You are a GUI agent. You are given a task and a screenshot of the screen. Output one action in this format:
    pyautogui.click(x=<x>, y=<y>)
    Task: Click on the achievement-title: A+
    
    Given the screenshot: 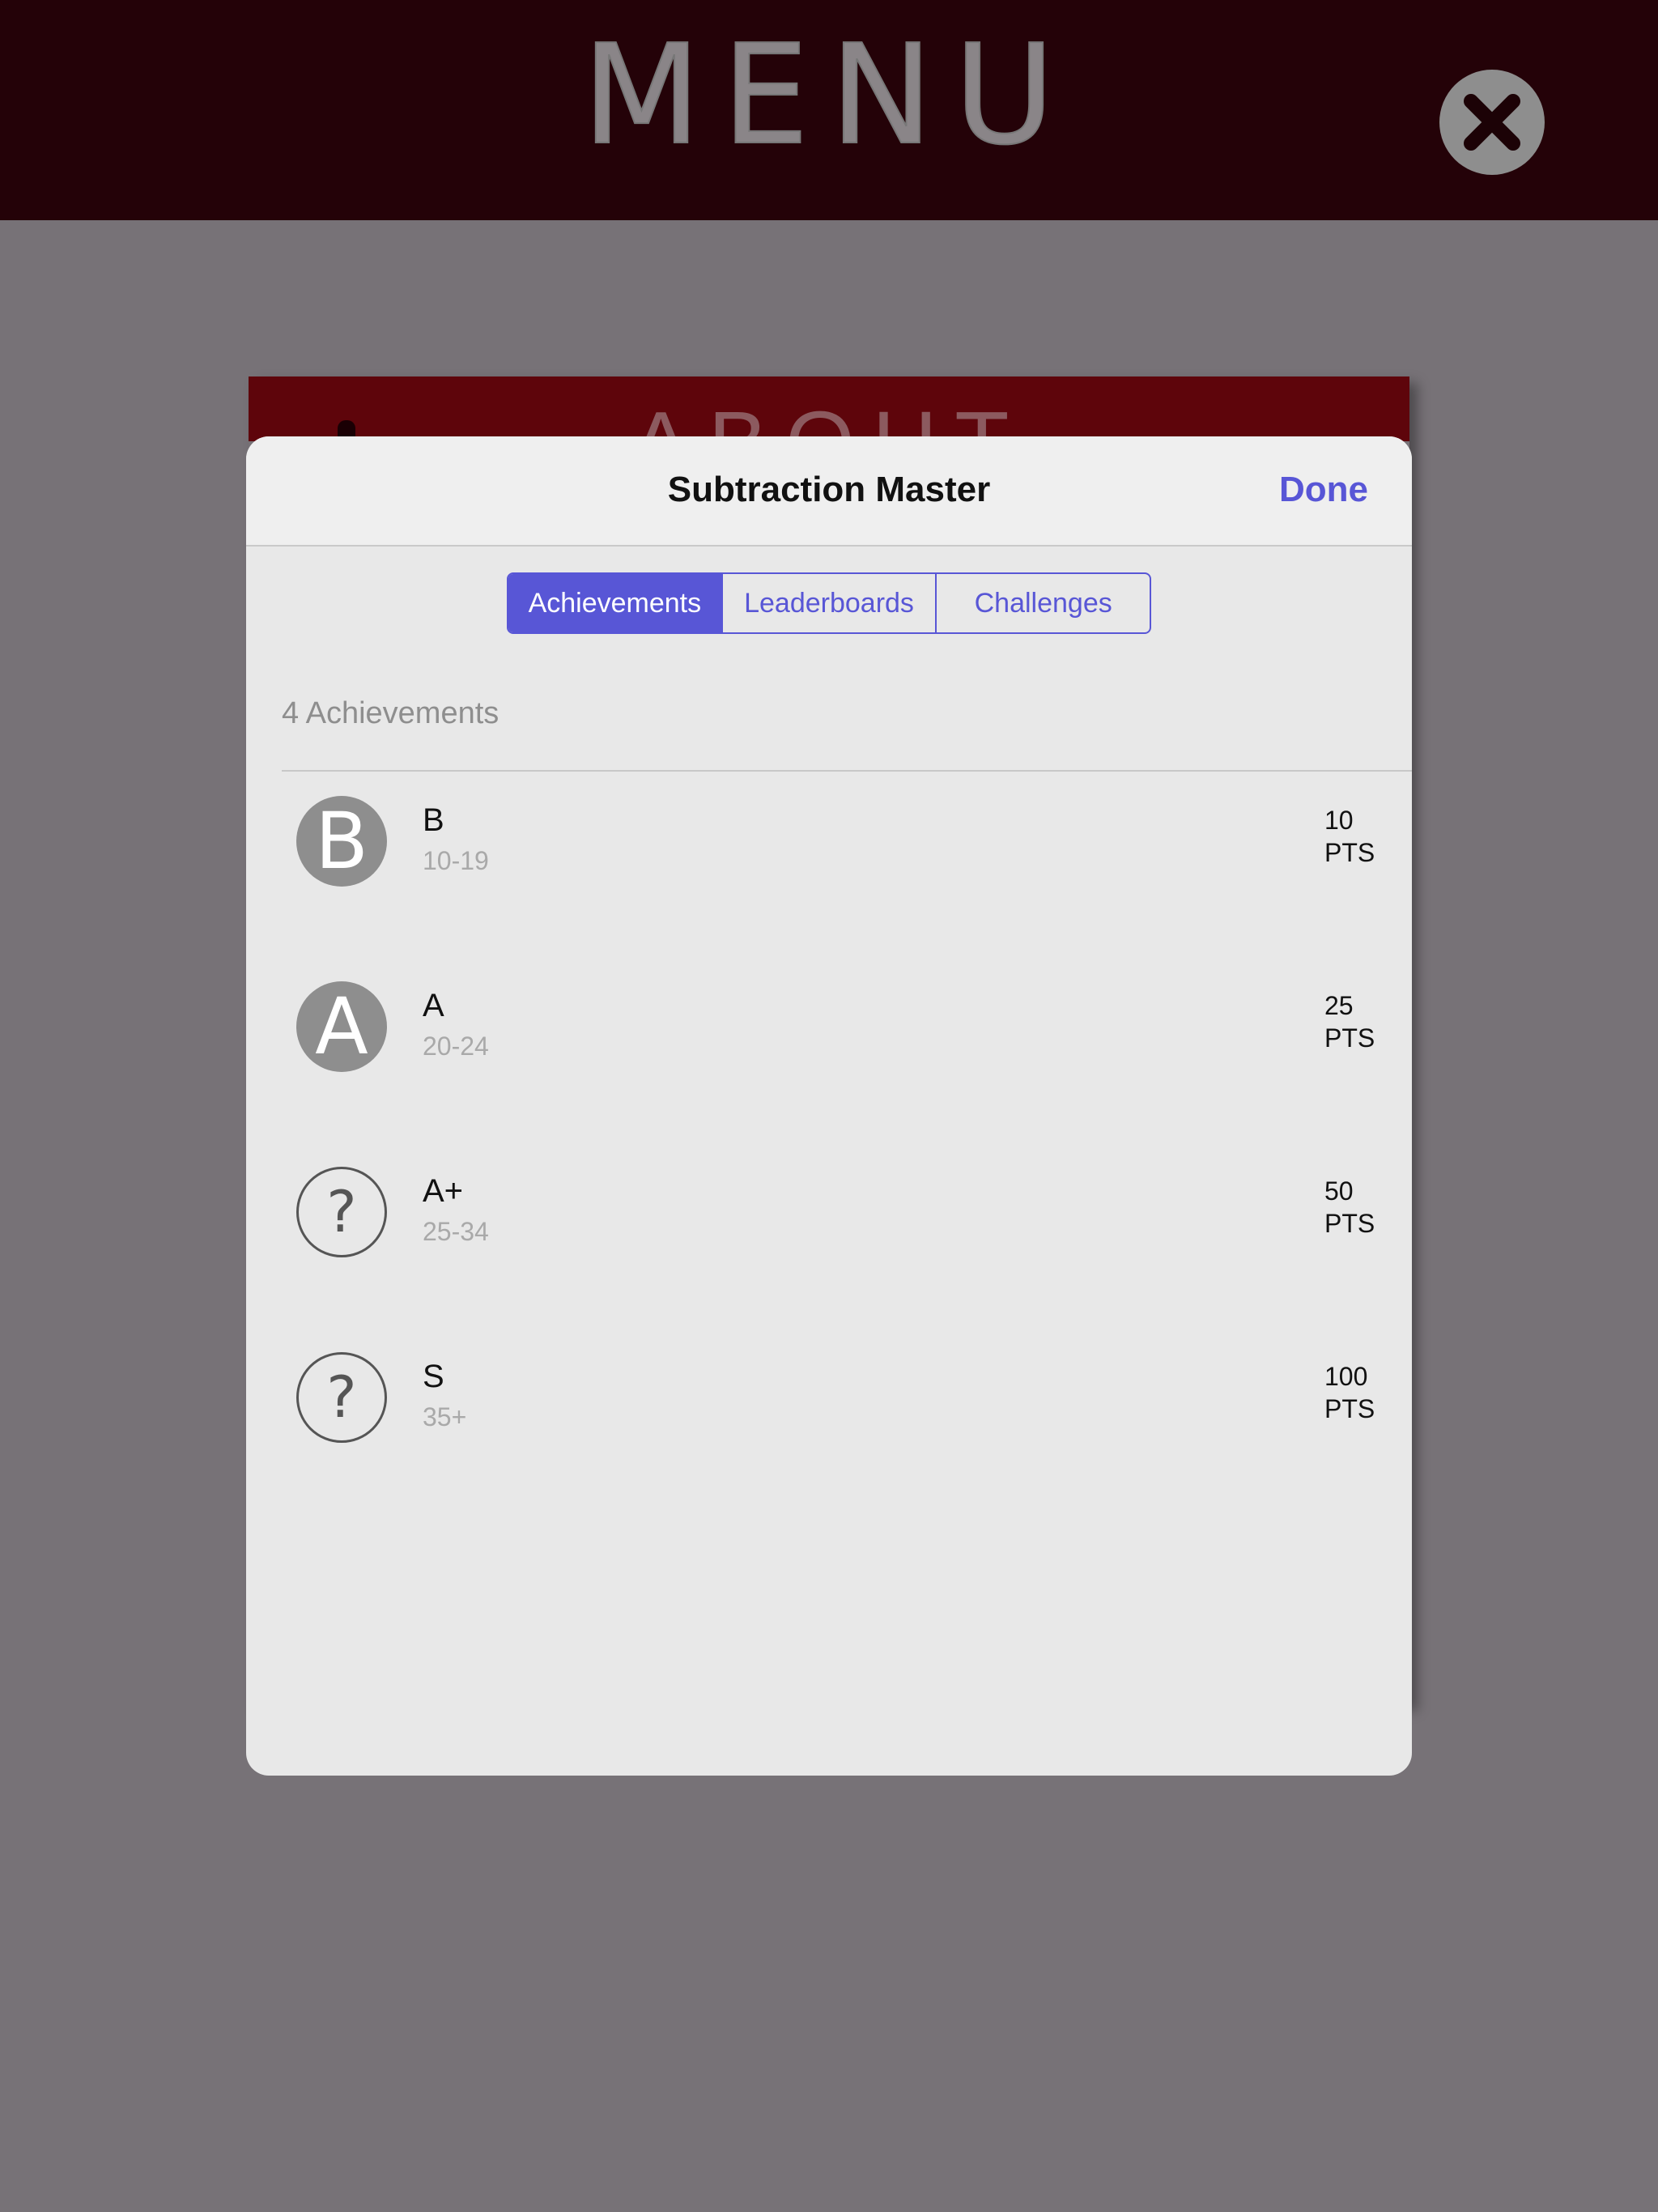 What is the action you would take?
    pyautogui.click(x=443, y=1191)
    